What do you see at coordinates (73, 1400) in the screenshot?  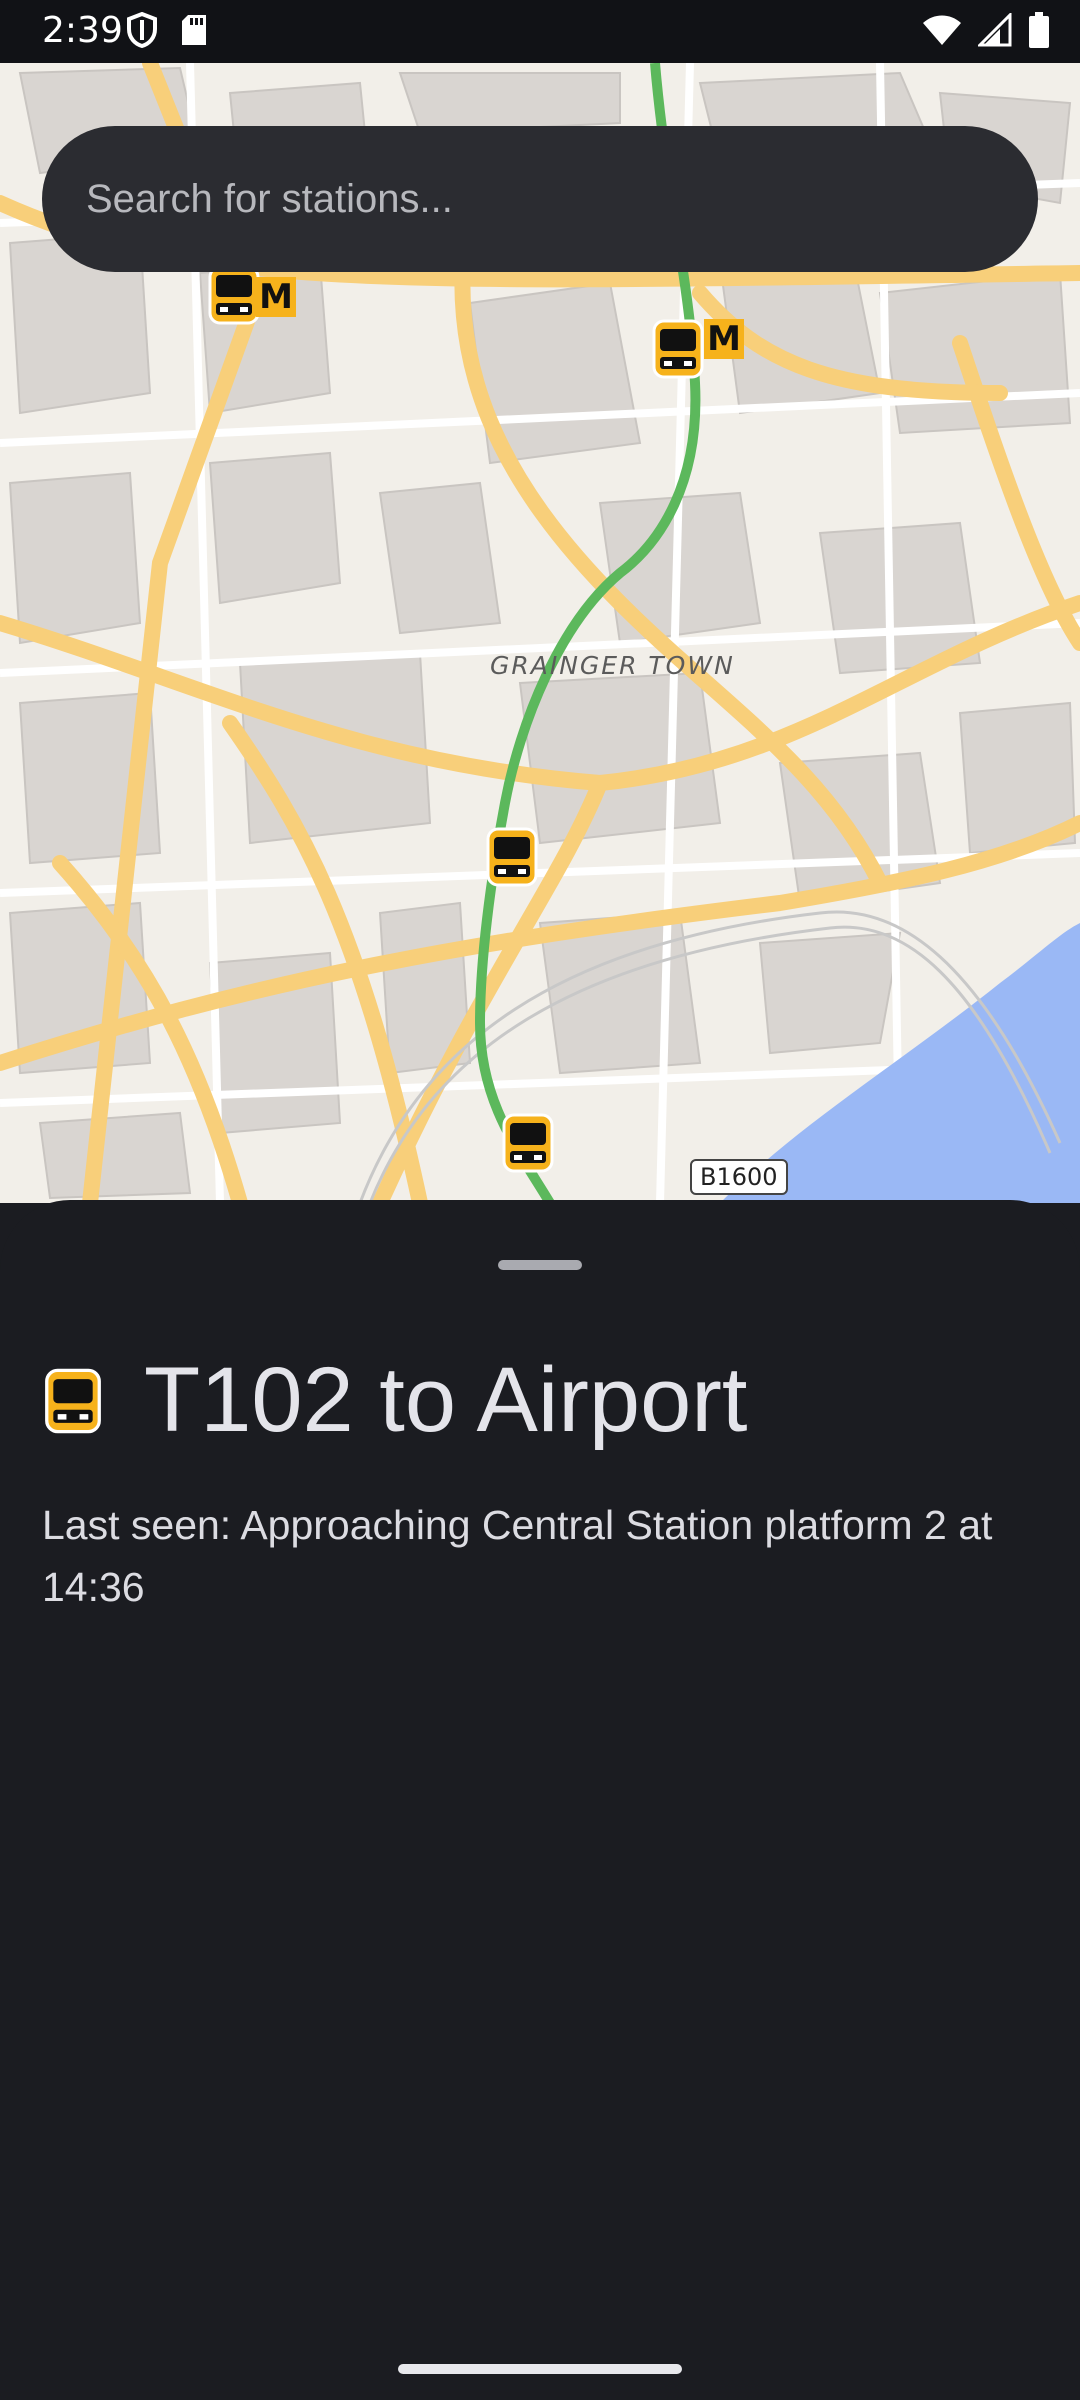 I see `tram-icon` at bounding box center [73, 1400].